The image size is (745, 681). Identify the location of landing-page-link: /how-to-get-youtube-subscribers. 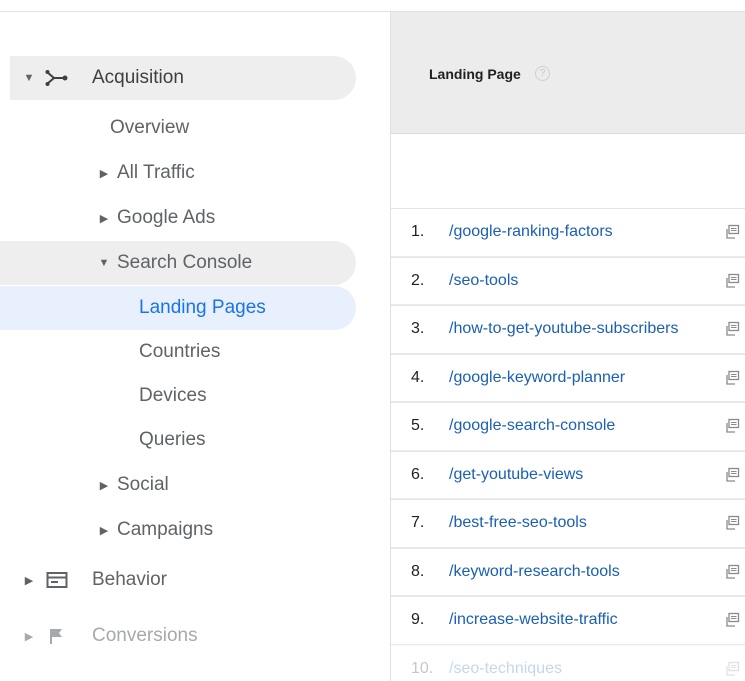
(563, 329).